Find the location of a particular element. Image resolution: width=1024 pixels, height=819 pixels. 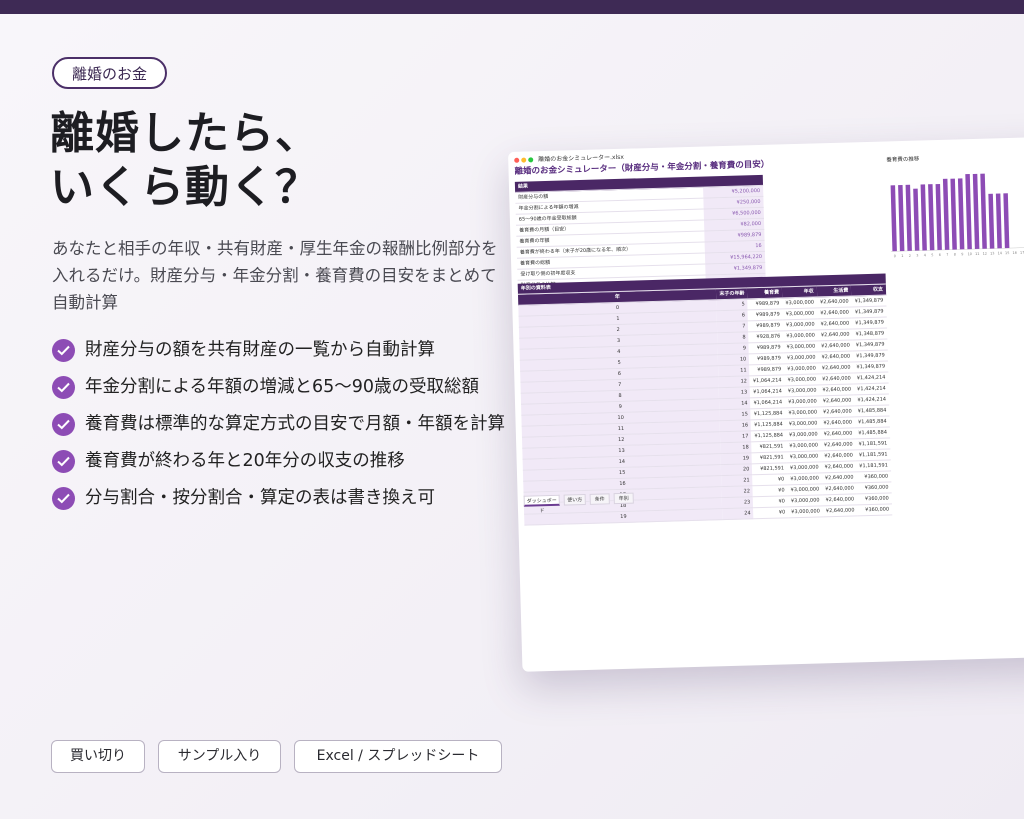

close-dot-icon is located at coordinates (517, 160).